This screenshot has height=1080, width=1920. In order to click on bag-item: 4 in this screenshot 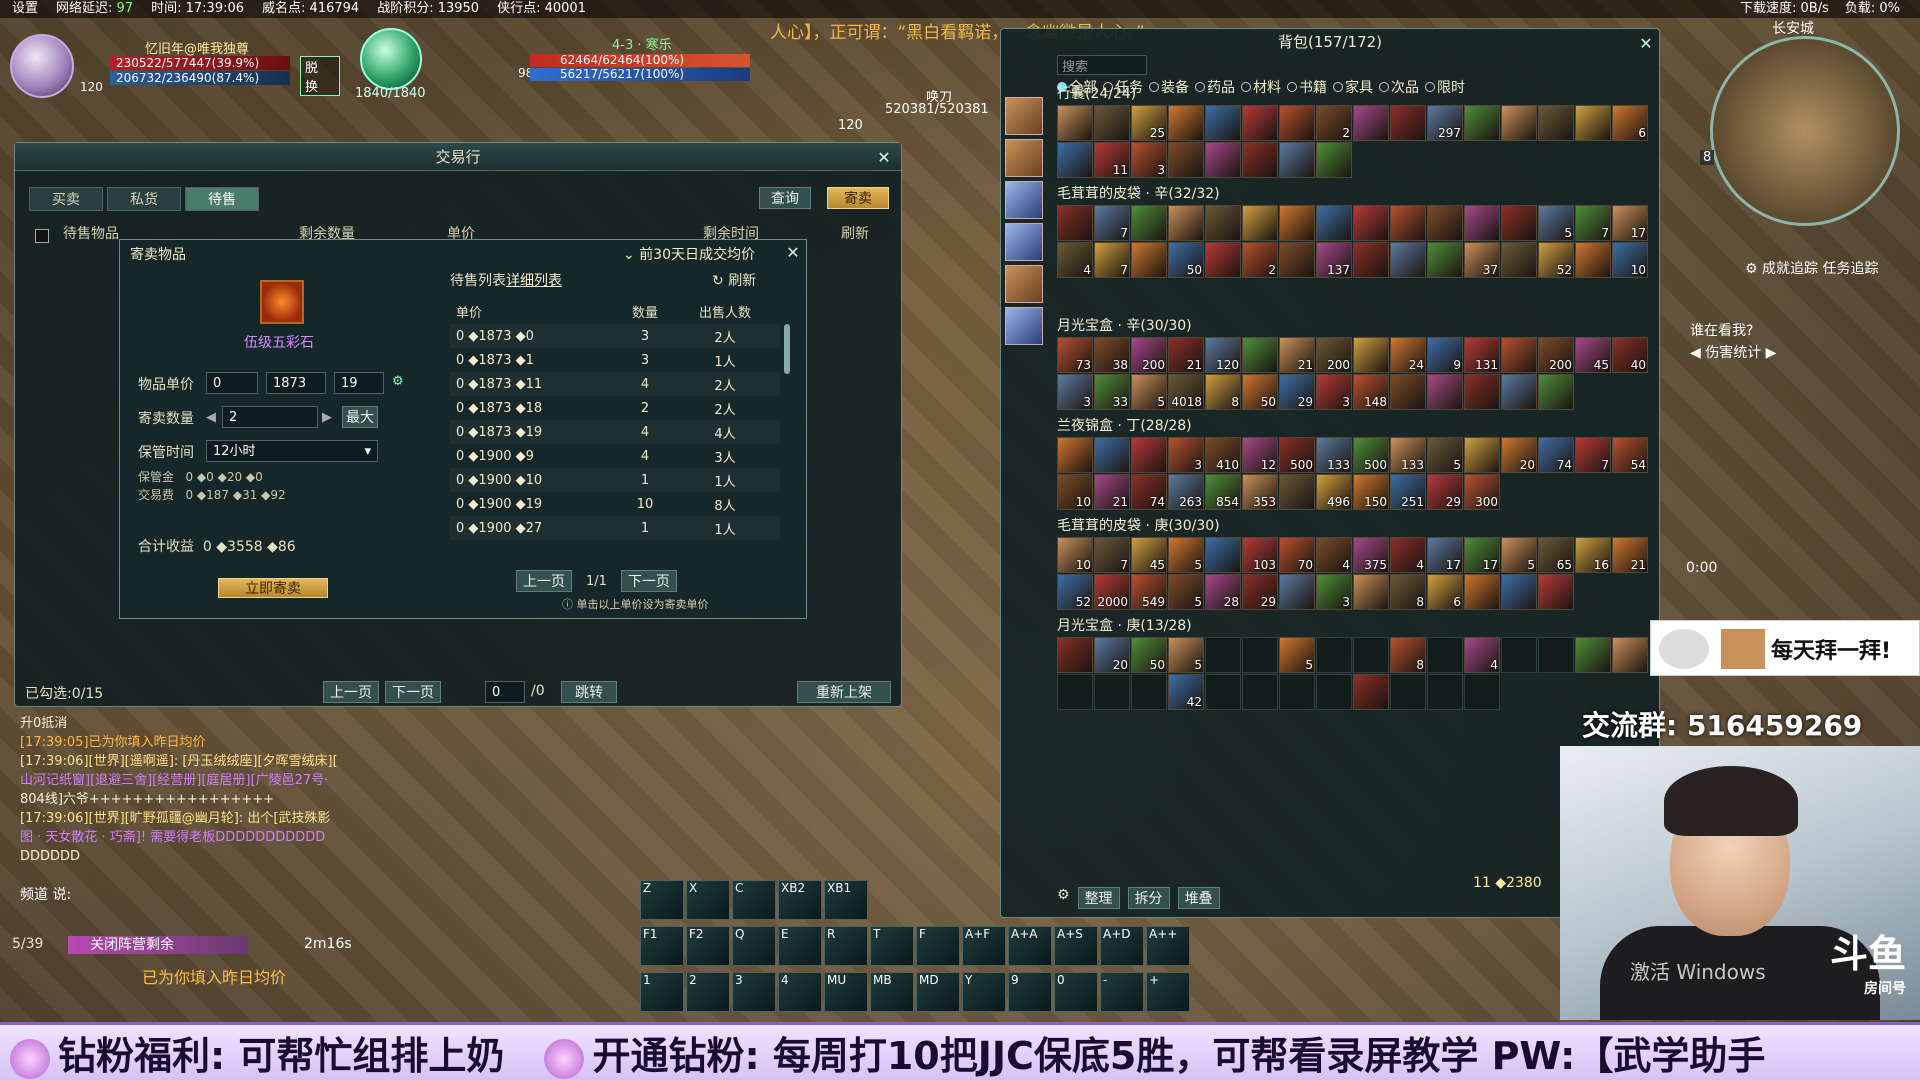, I will do `click(1482, 655)`.